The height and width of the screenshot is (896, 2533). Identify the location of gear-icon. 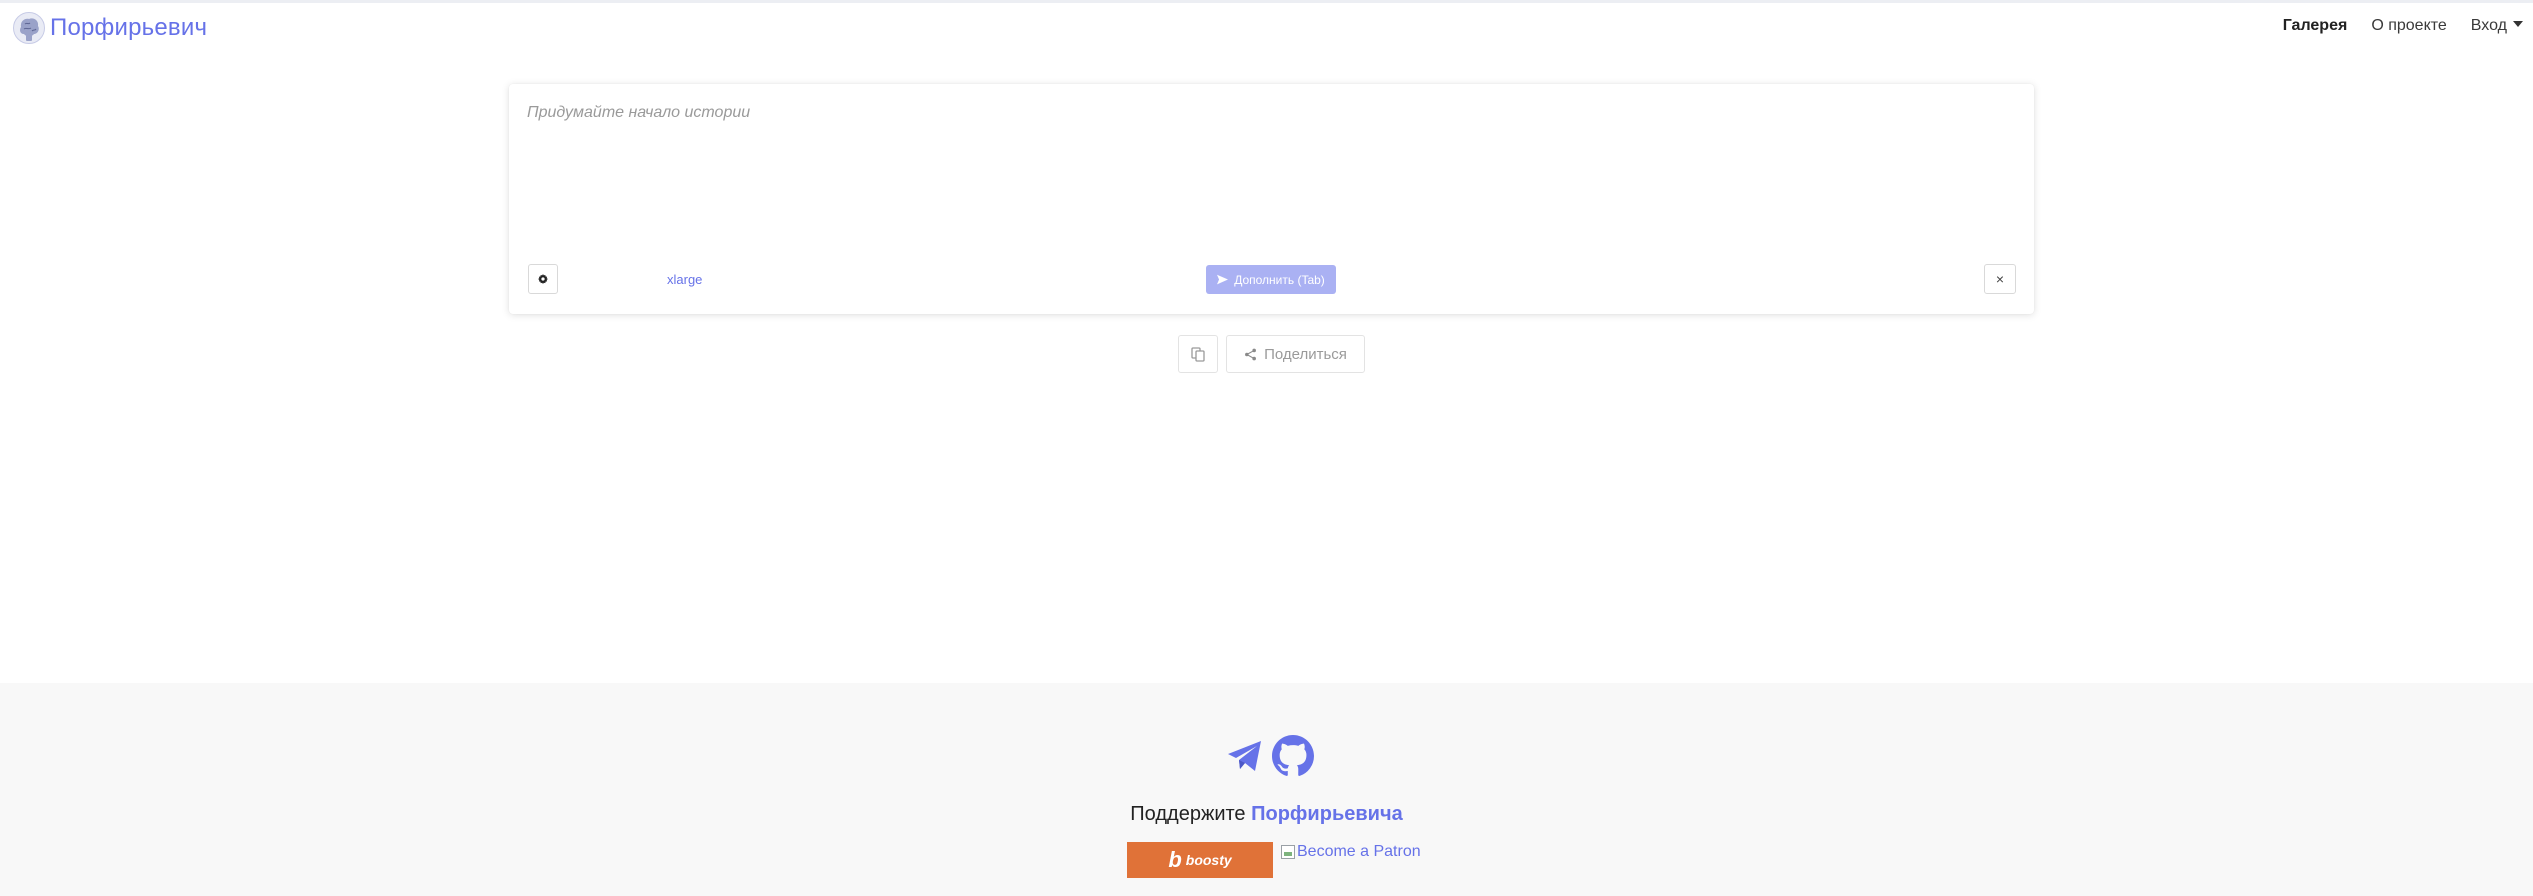
(543, 279).